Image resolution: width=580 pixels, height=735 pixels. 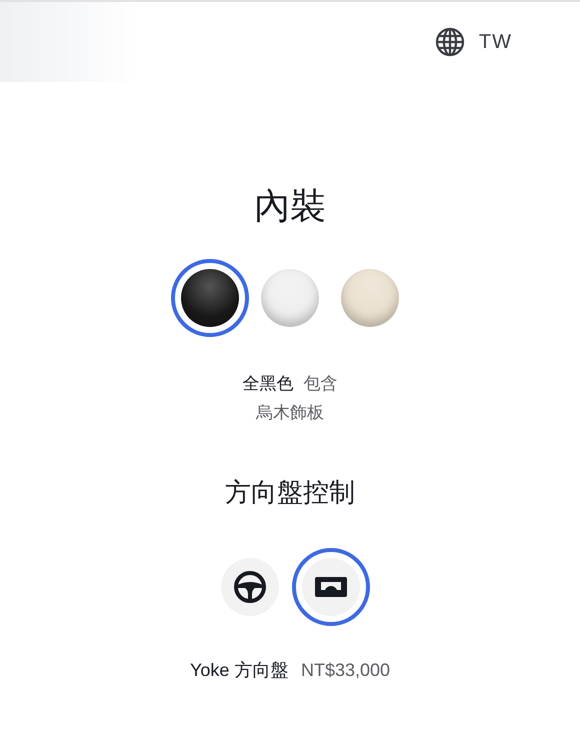 What do you see at coordinates (290, 670) in the screenshot?
I see `steering-caption: Yoke 方向盤 NT$33,000` at bounding box center [290, 670].